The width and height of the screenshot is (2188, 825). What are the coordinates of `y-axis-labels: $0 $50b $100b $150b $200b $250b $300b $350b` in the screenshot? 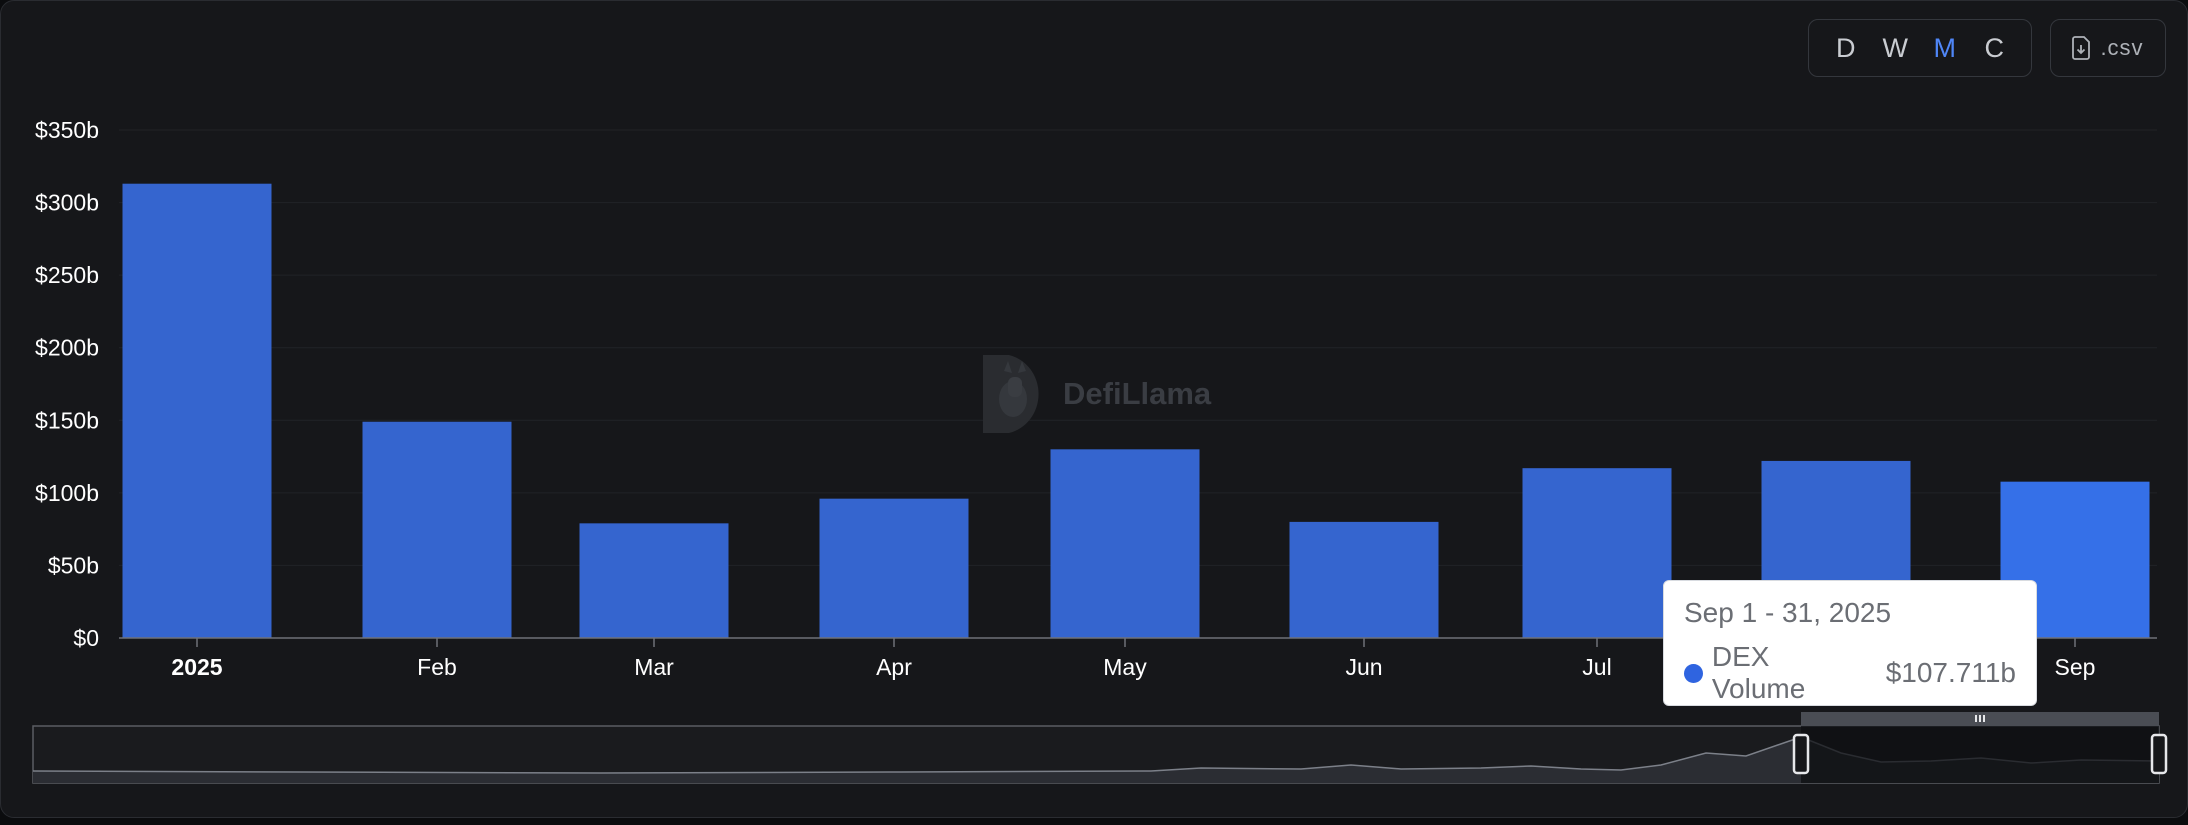 It's located at (67, 384).